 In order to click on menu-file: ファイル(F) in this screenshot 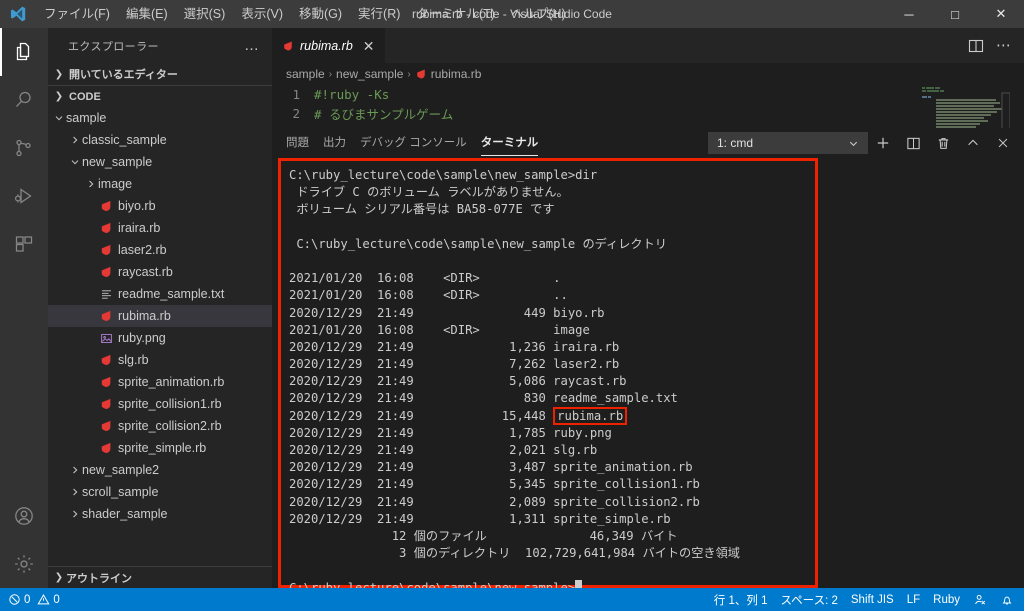, I will do `click(77, 14)`.